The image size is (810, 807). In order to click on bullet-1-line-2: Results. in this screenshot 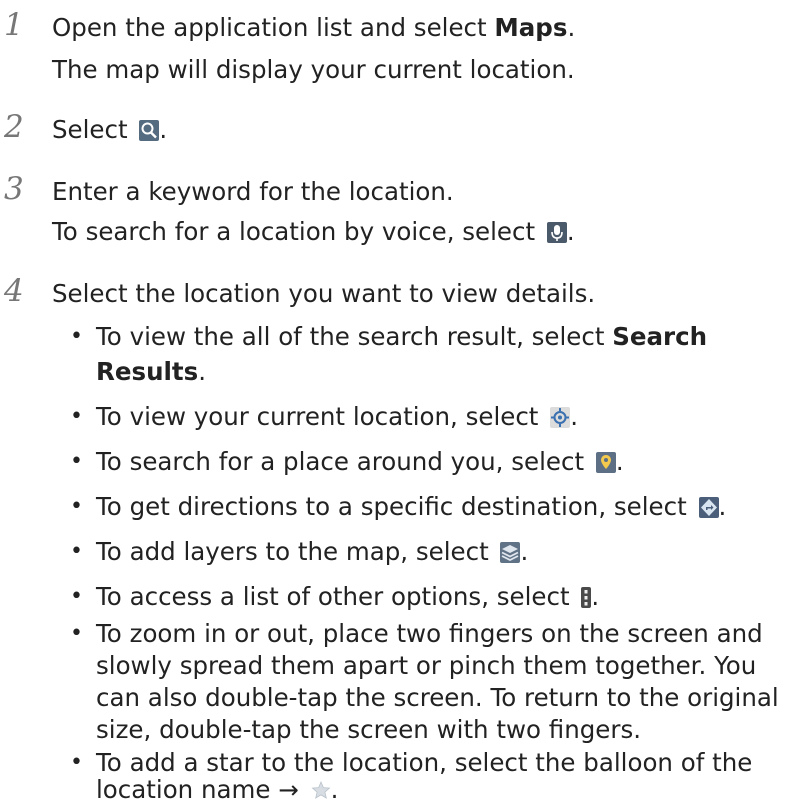, I will do `click(151, 371)`.